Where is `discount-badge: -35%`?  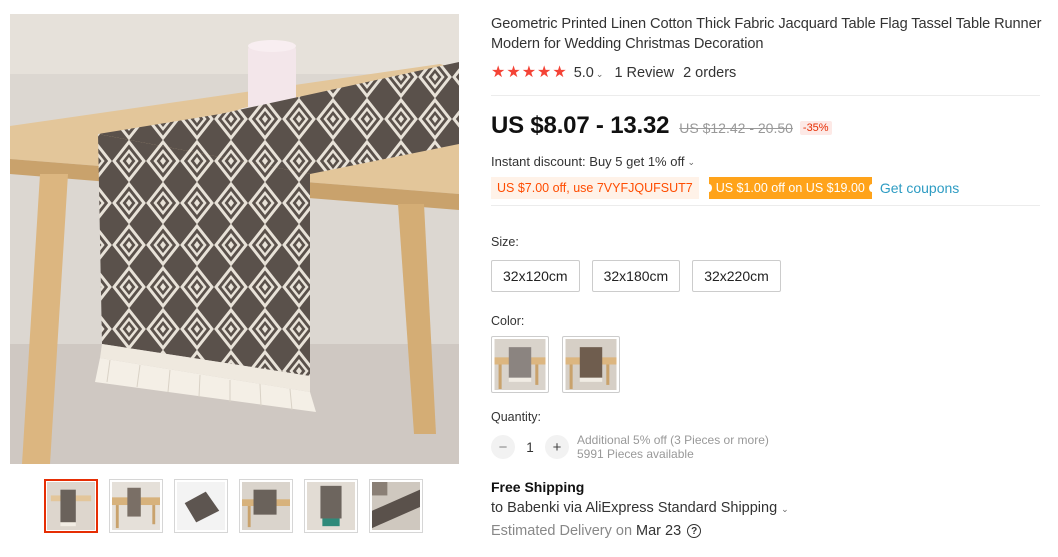
discount-badge: -35% is located at coordinates (815, 128).